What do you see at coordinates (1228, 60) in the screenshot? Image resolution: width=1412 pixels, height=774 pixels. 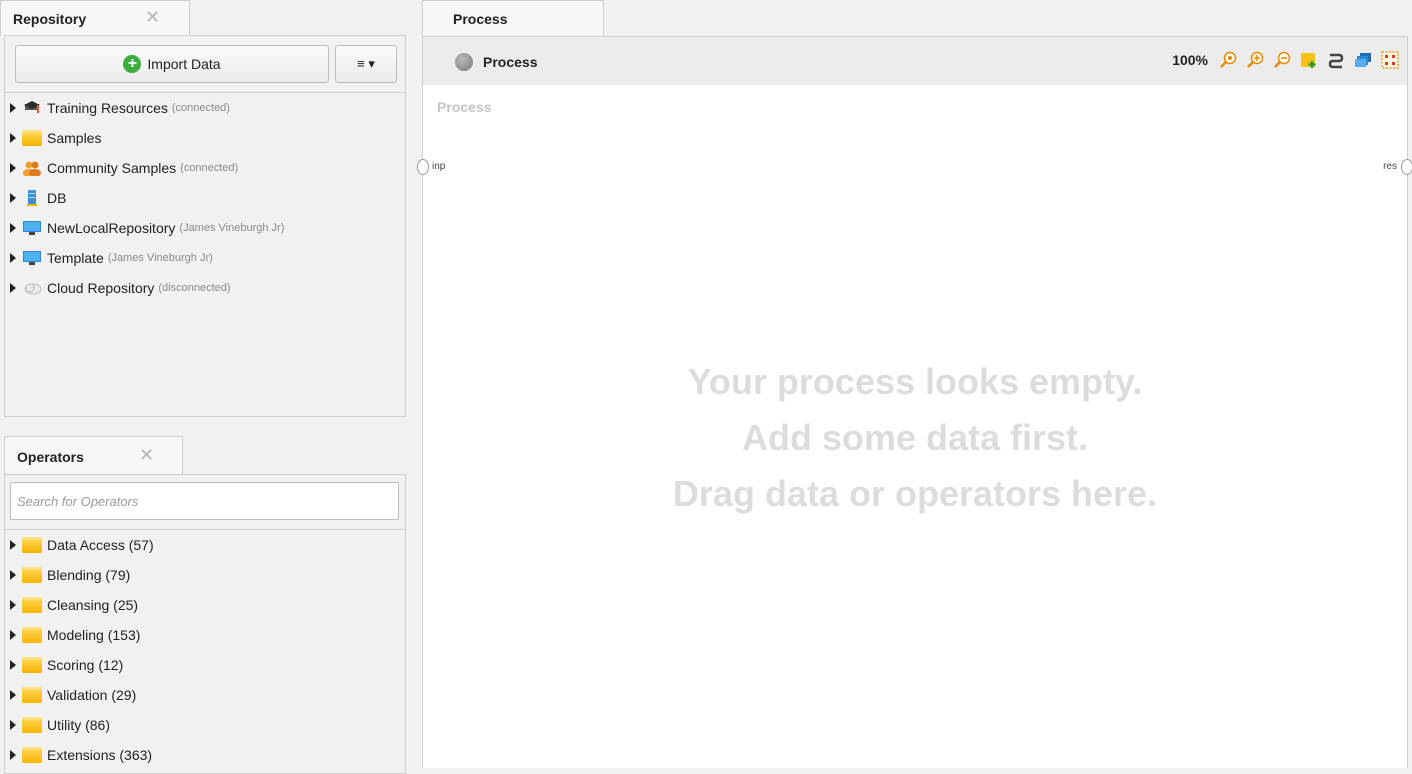 I see `zoom-reset-icon` at bounding box center [1228, 60].